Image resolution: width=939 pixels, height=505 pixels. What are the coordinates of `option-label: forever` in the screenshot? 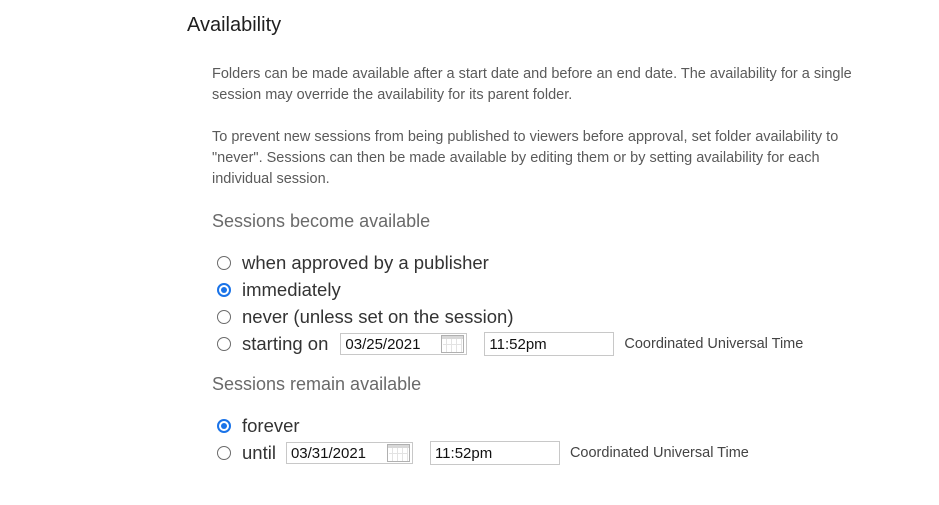 It's located at (271, 425).